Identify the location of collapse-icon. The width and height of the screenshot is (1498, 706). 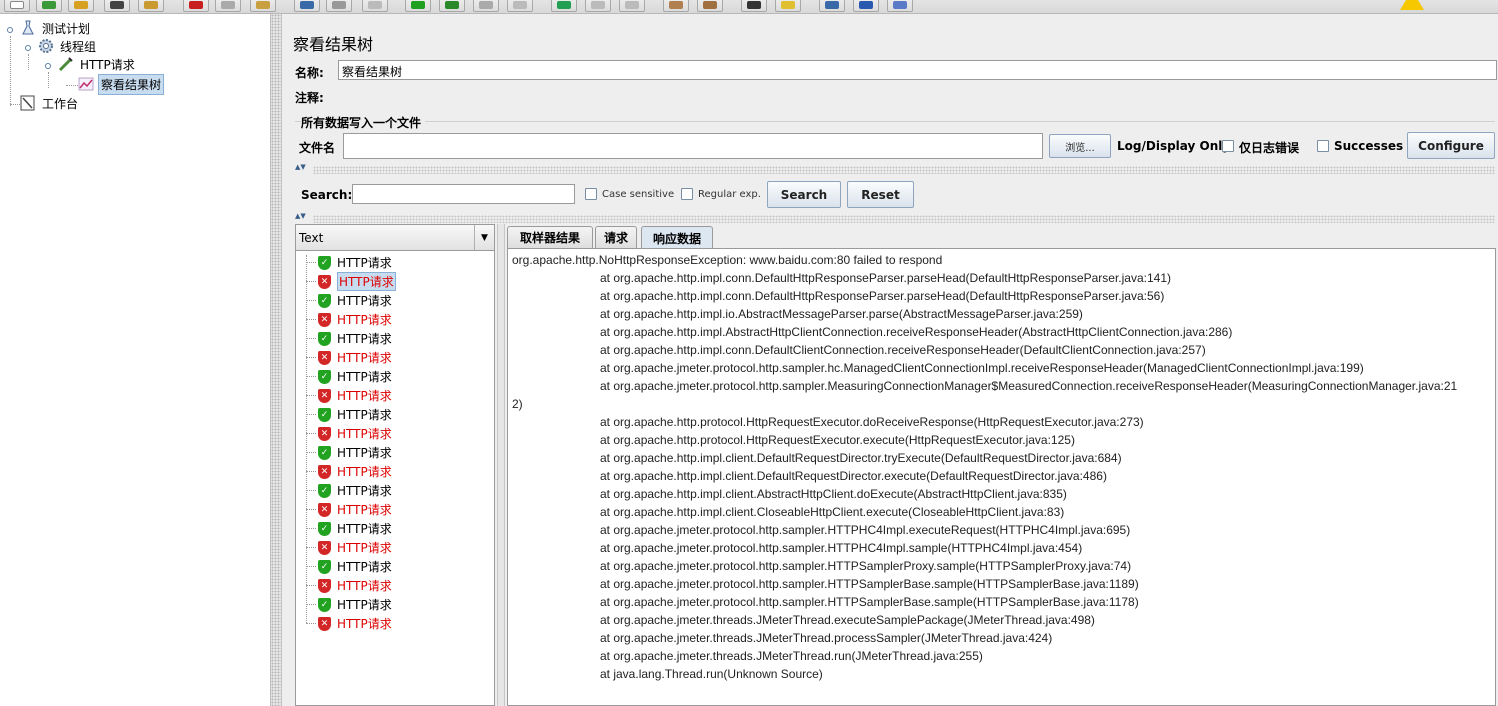
(339, 6).